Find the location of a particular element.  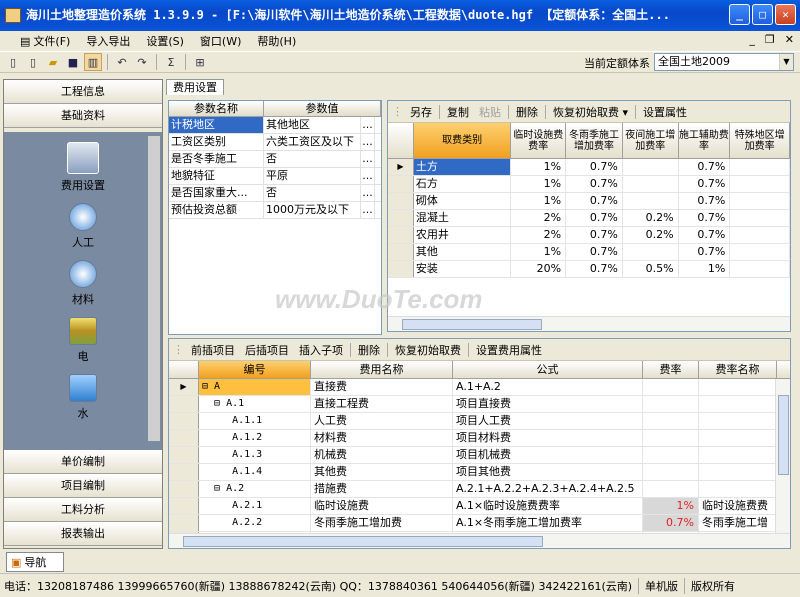

sum-icon: Σ is located at coordinates (171, 62).